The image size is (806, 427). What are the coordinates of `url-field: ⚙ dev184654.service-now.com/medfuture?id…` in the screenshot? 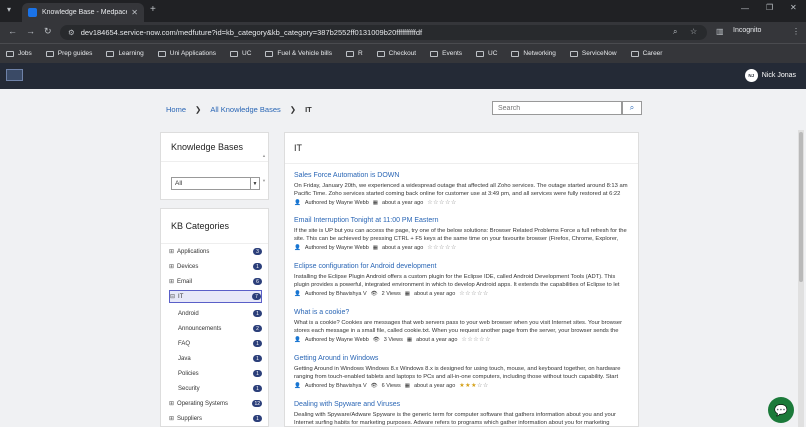 It's located at (383, 32).